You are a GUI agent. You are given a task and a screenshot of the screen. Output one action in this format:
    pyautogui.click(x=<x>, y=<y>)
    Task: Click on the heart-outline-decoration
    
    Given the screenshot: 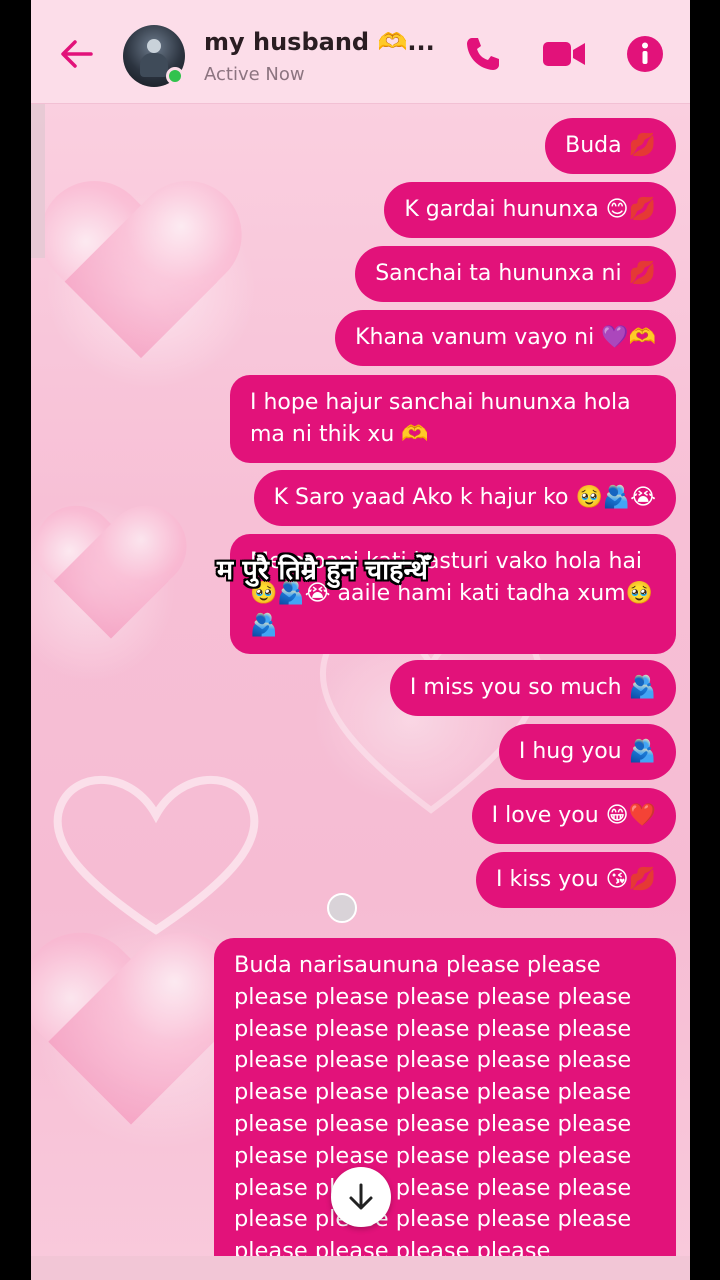 What is the action you would take?
    pyautogui.click(x=156, y=855)
    